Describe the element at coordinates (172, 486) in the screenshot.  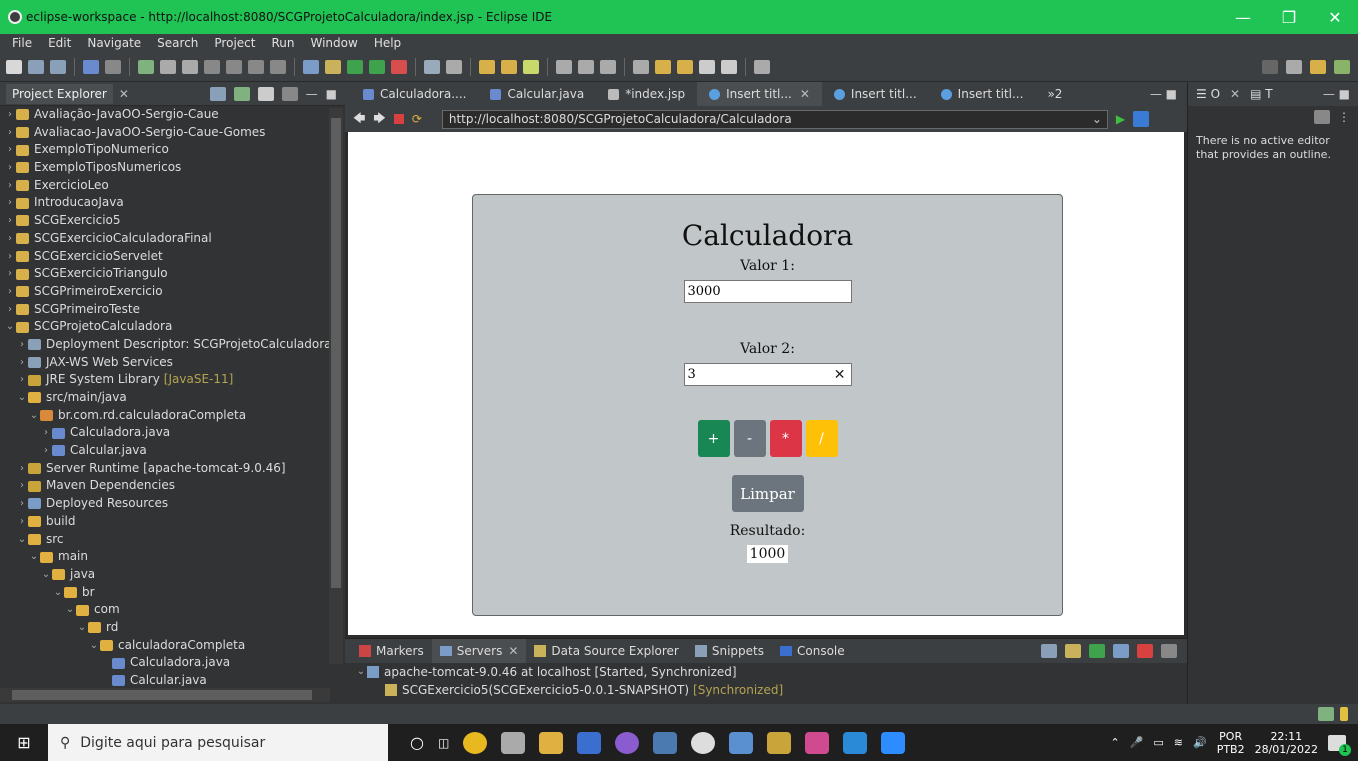
I see `tree-item: › Maven Dependencies` at that location.